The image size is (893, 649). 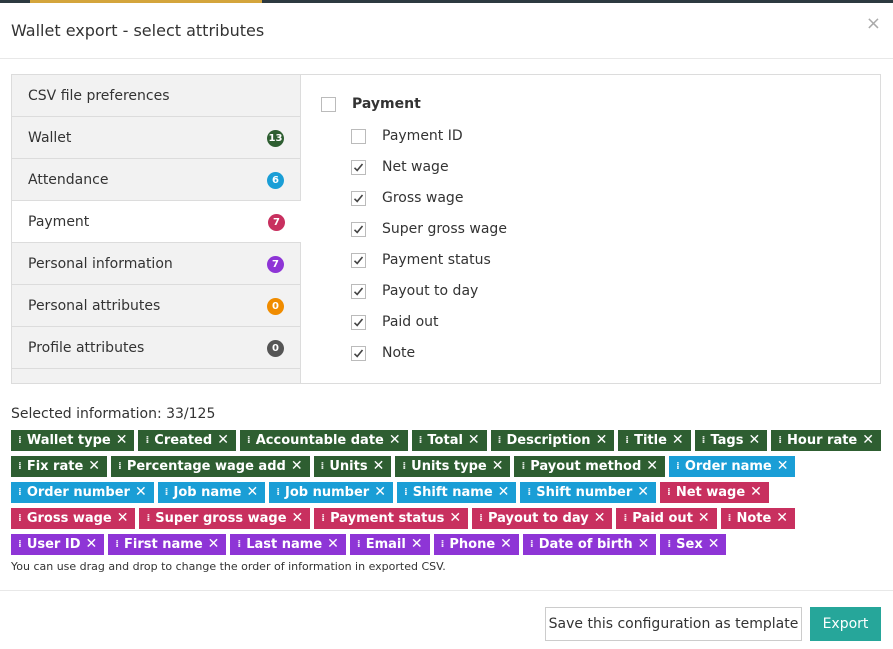 I want to click on selected-tag: ⁞ Title ✕, so click(x=654, y=440).